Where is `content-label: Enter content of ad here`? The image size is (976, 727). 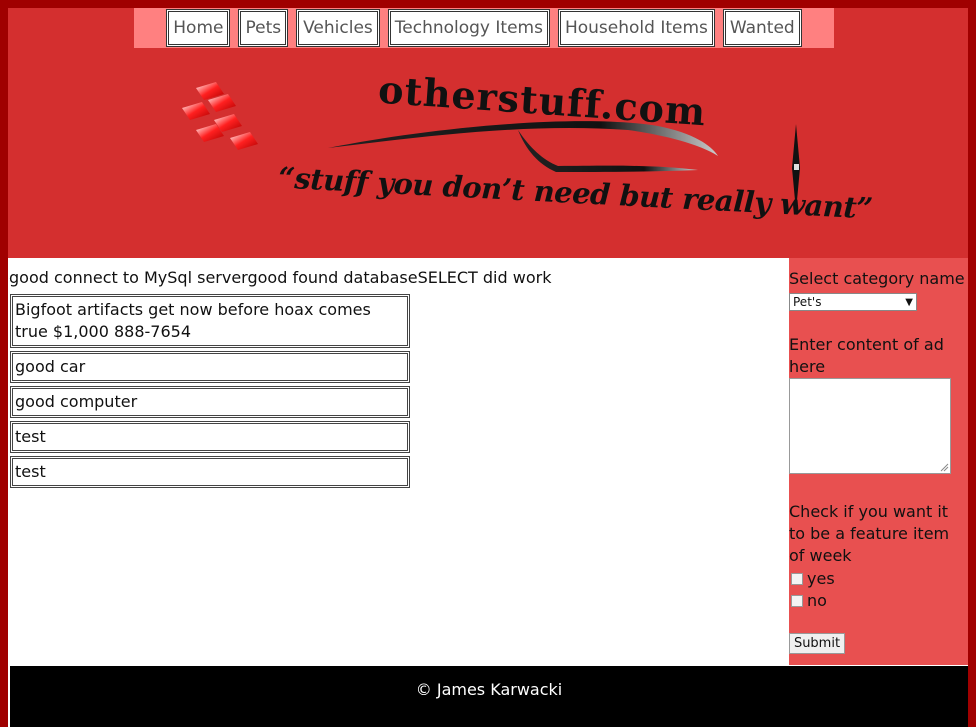 content-label: Enter content of ad here is located at coordinates (866, 355).